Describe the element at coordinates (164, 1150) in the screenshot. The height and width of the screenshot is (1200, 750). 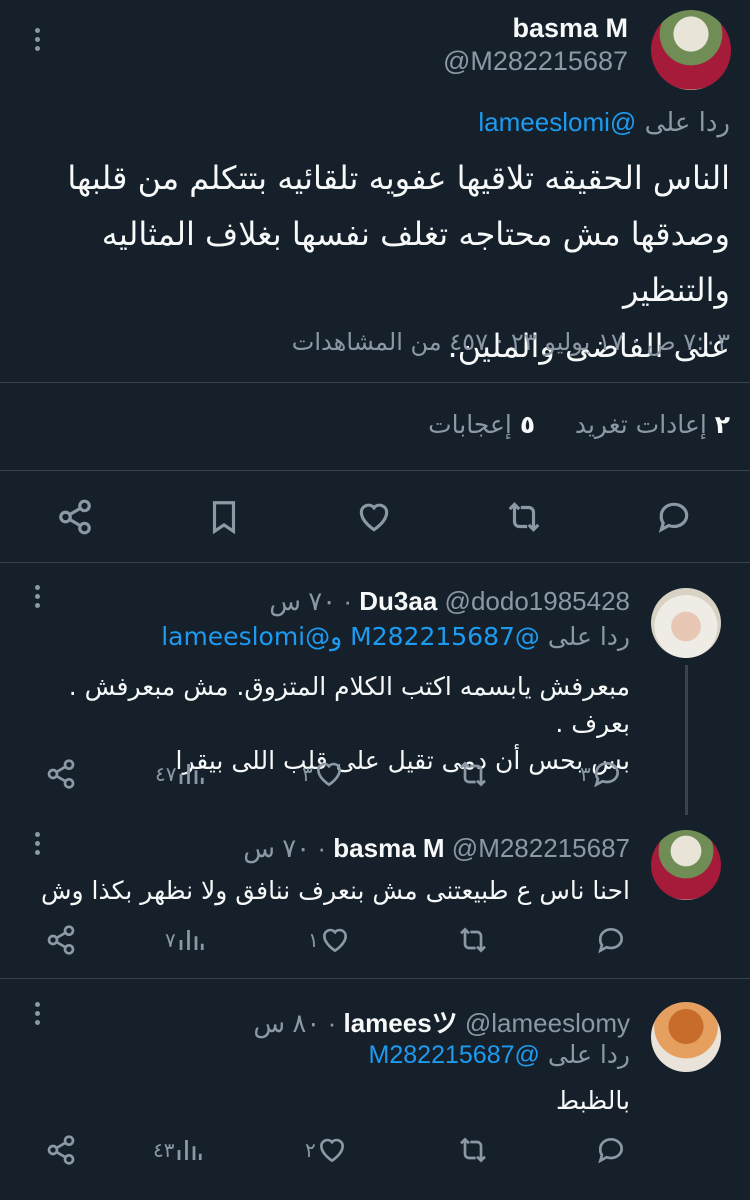
I see `views-count: ٤٣` at that location.